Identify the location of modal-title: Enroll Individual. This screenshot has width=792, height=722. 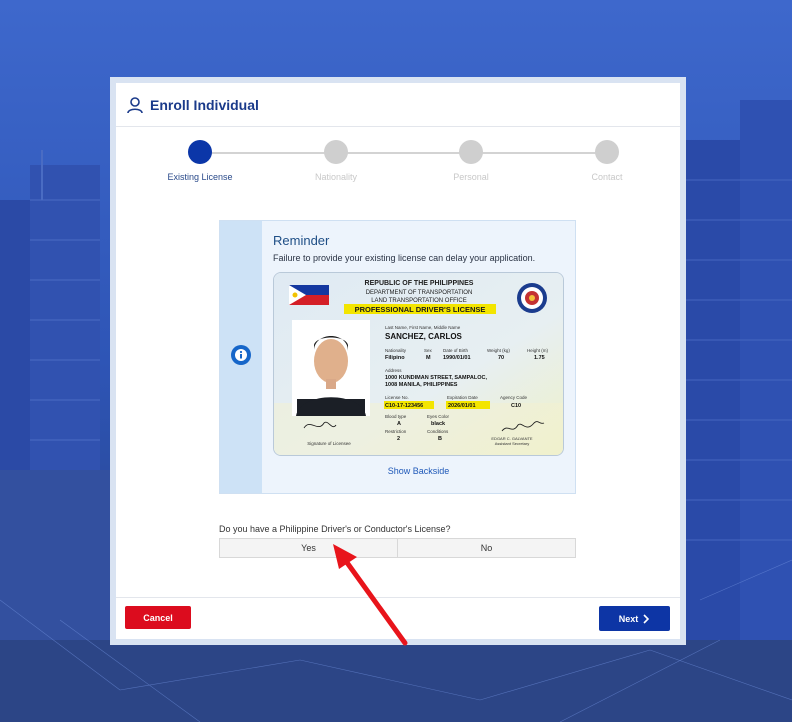
(204, 104).